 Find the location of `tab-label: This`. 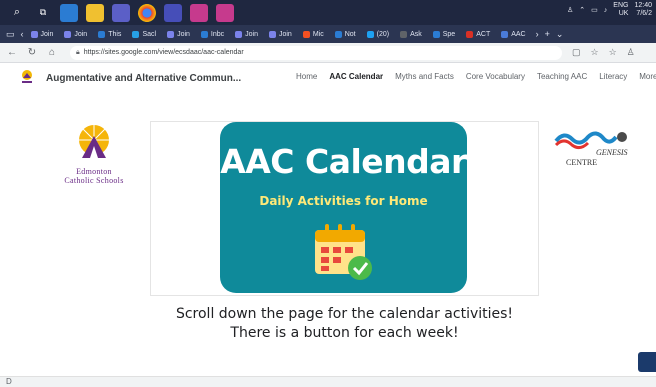

tab-label: This is located at coordinates (115, 34).